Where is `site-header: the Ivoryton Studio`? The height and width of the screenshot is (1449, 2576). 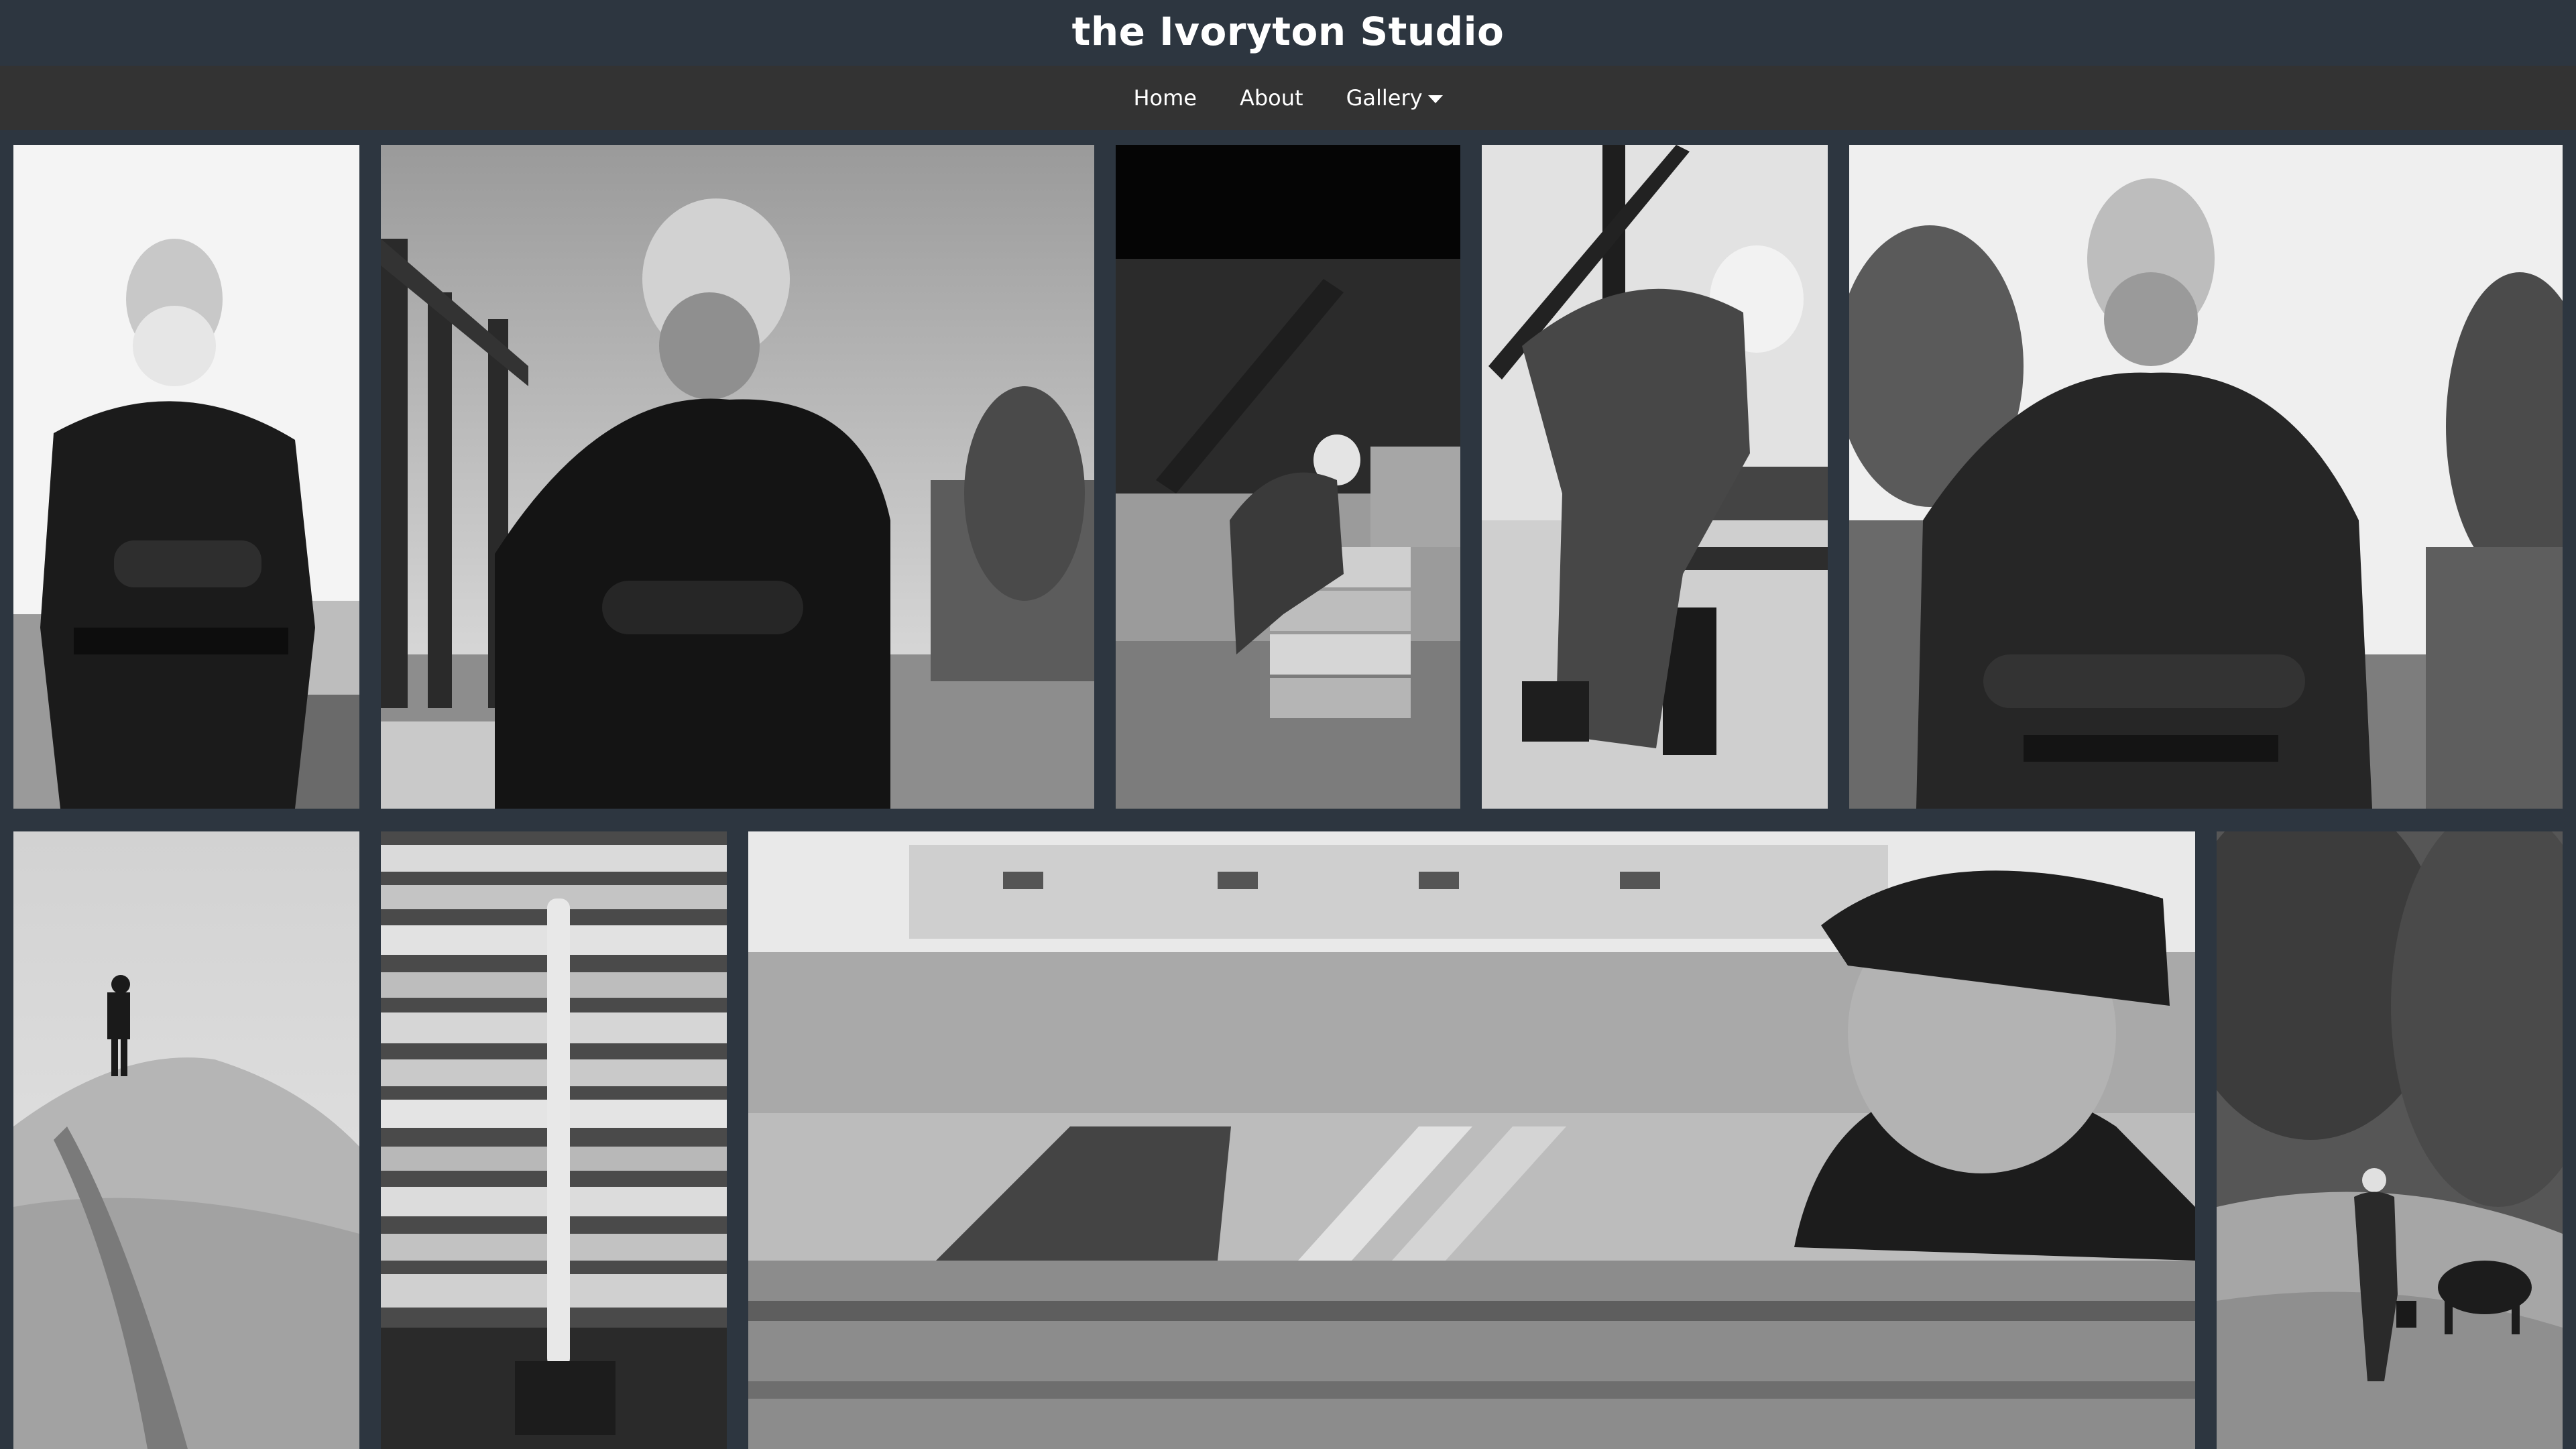 site-header: the Ivoryton Studio is located at coordinates (1288, 33).